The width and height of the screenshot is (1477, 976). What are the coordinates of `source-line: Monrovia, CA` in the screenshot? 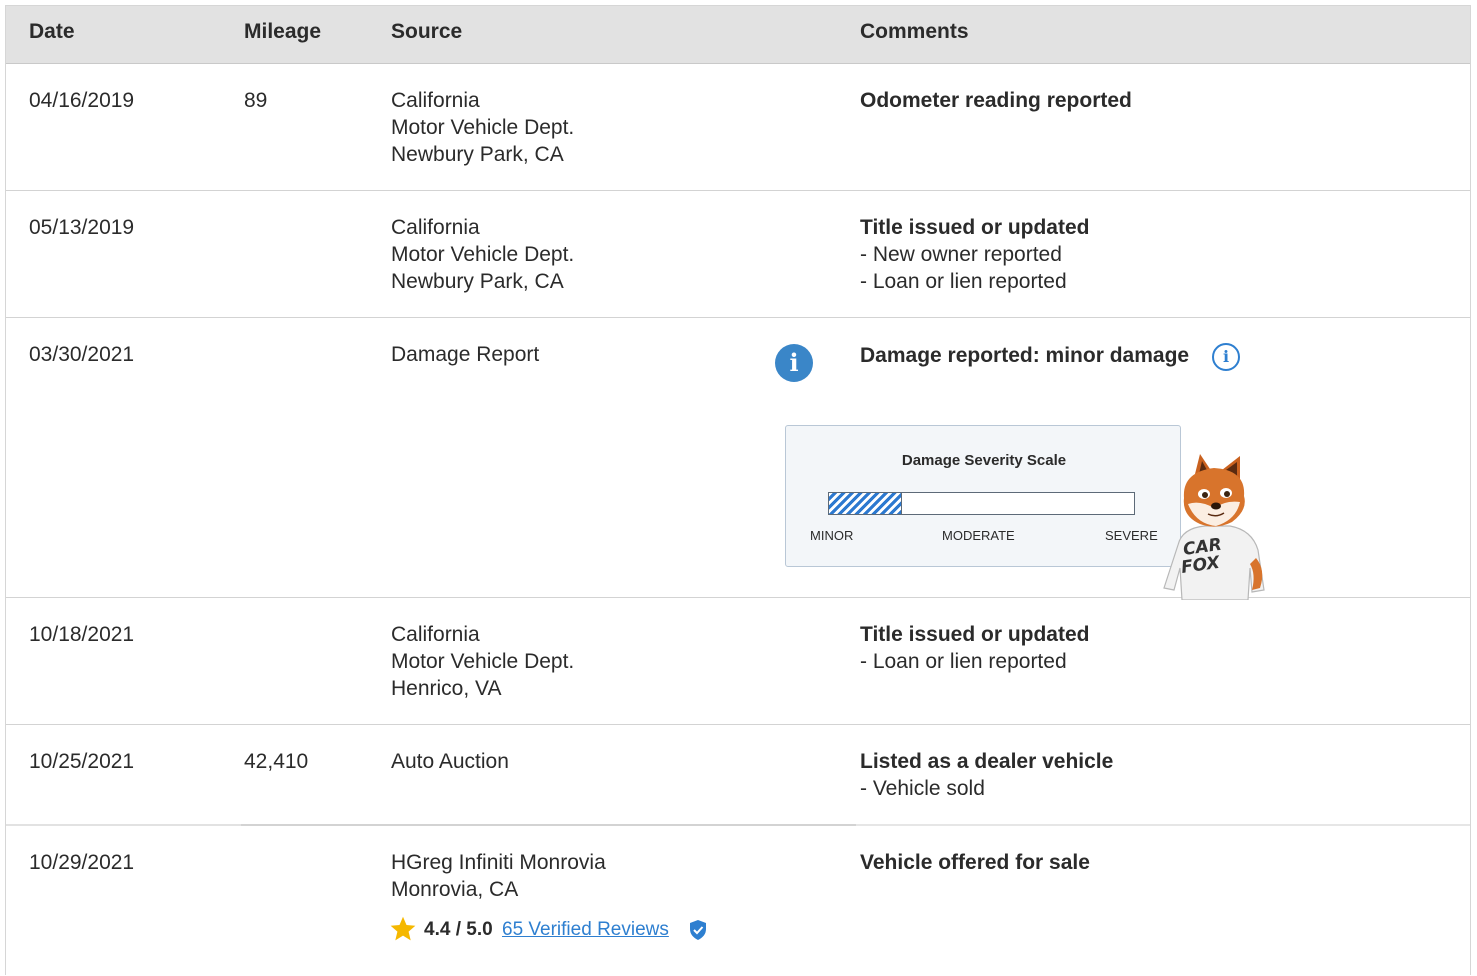 It's located at (455, 889).